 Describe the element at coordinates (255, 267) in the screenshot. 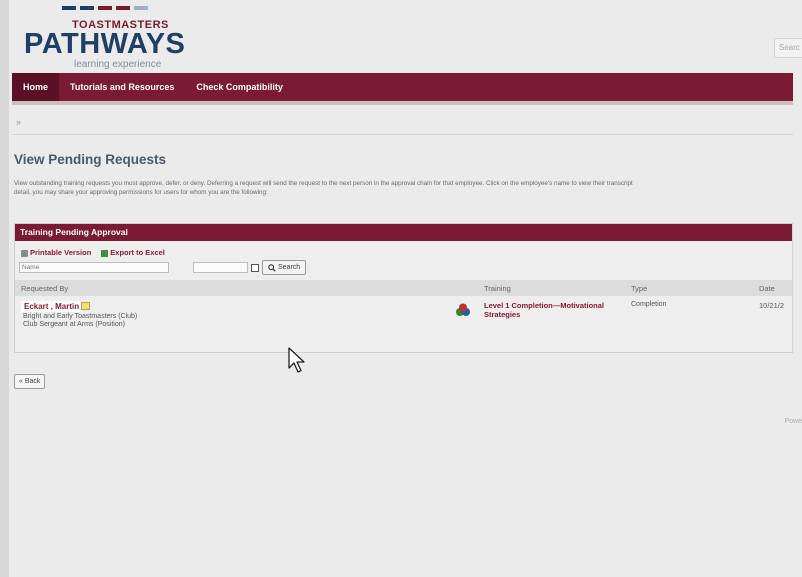

I see `calendar-icon` at that location.